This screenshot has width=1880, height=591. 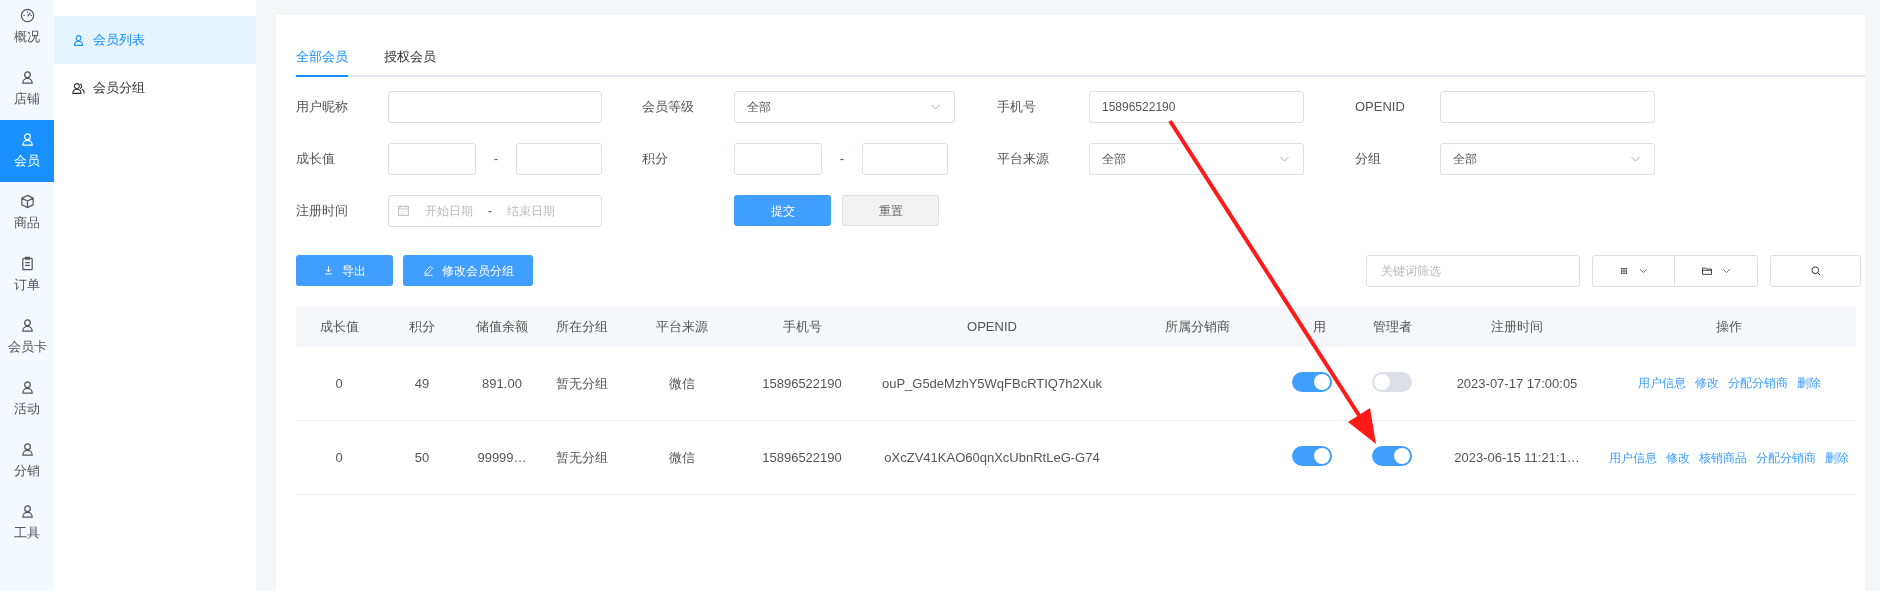 I want to click on calendar-icon, so click(x=403, y=210).